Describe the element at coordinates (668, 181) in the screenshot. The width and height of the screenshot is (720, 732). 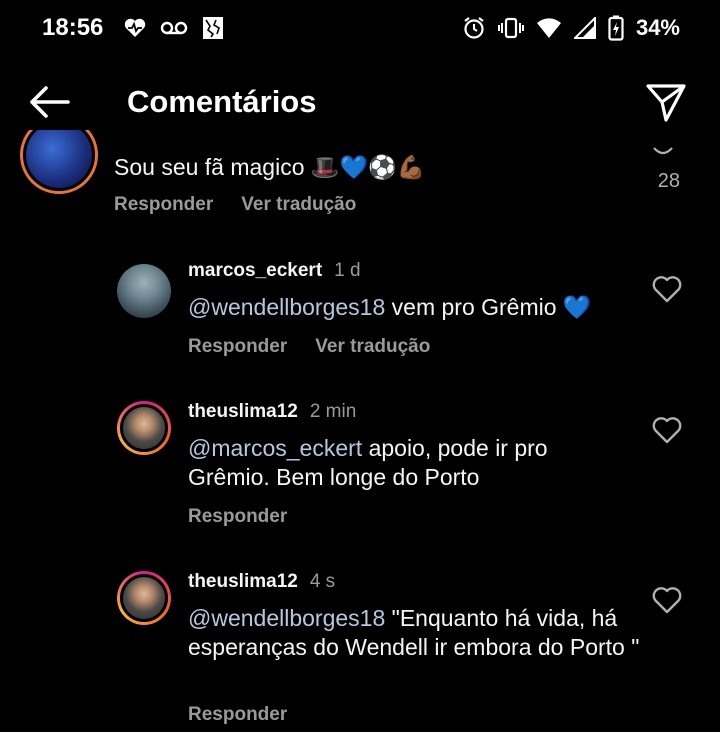
I see `like-count: 28` at that location.